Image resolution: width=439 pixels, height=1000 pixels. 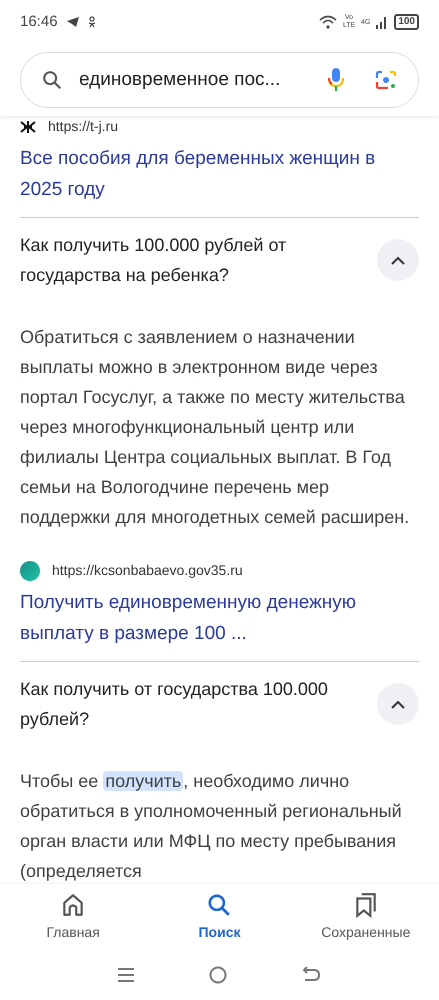 What do you see at coordinates (312, 975) in the screenshot?
I see `back-icon` at bounding box center [312, 975].